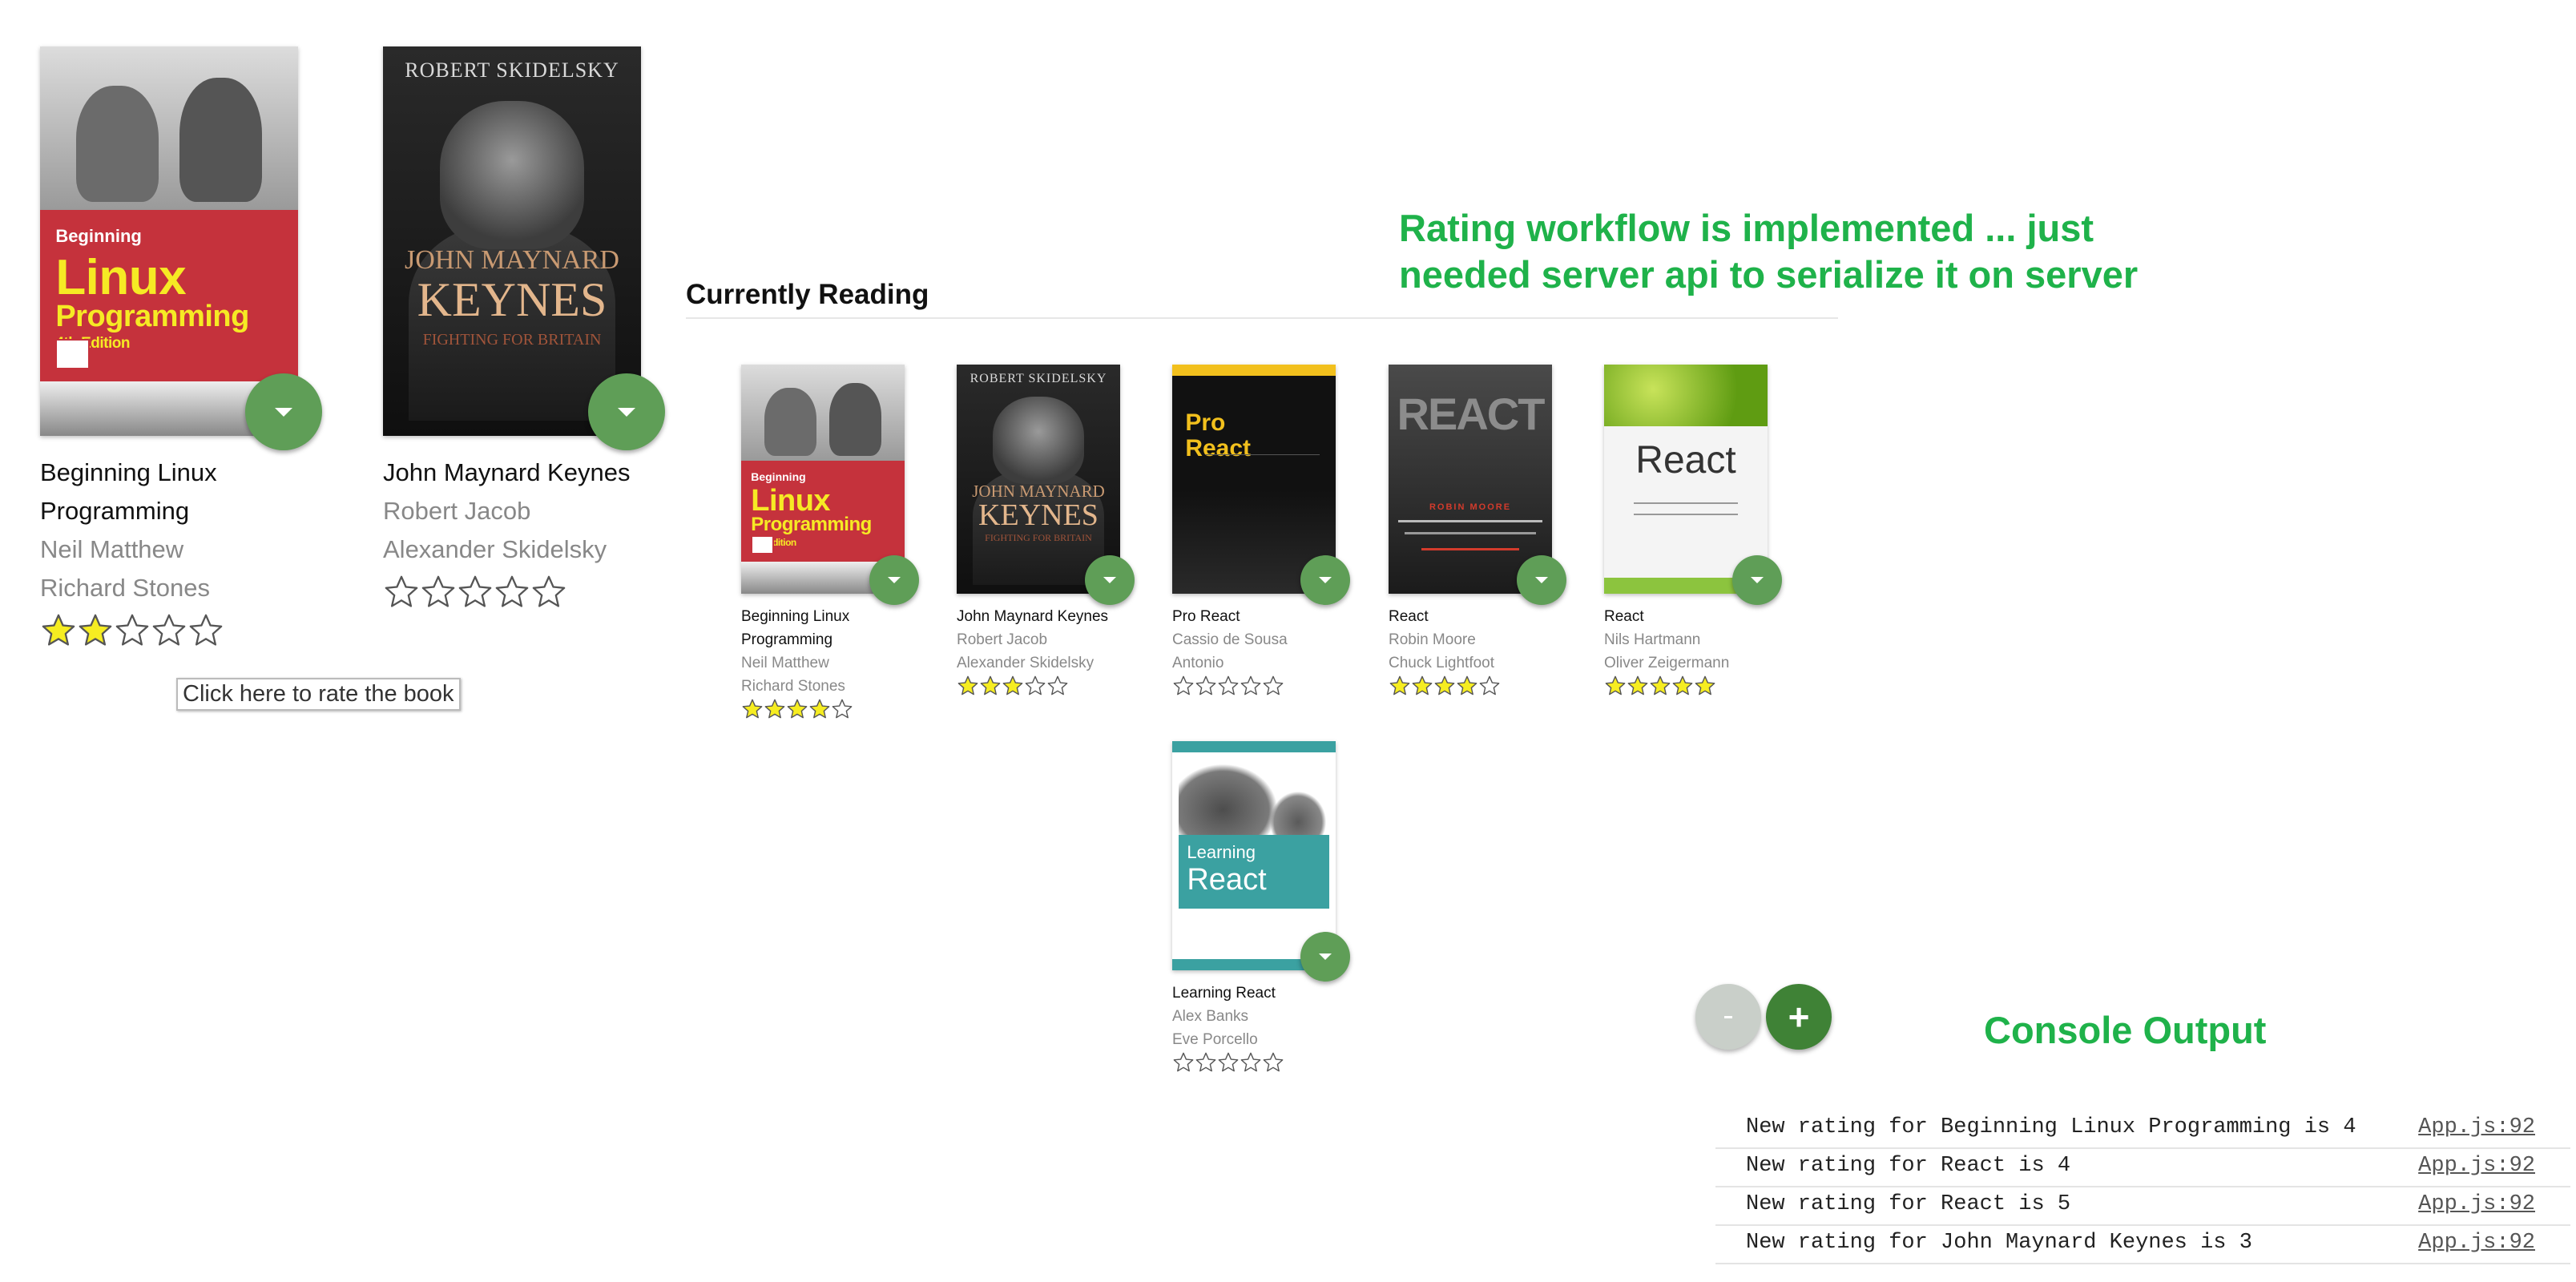  I want to click on cover-text: JOHN MAYNARD, so click(512, 259).